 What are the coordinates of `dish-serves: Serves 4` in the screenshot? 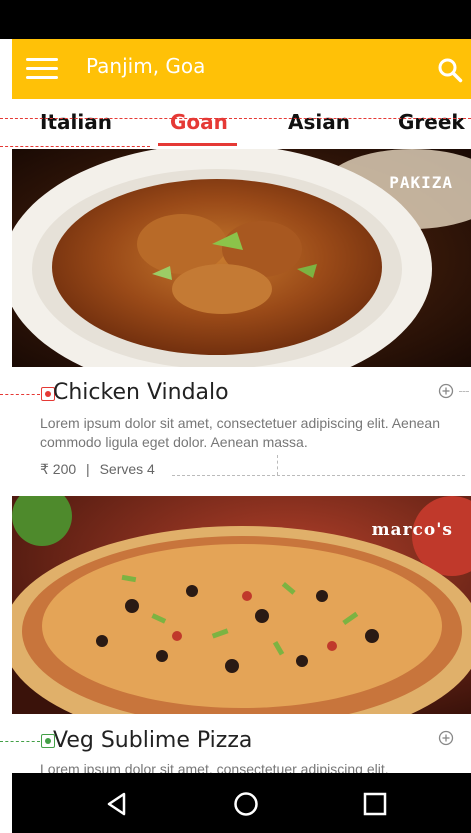 It's located at (127, 469).